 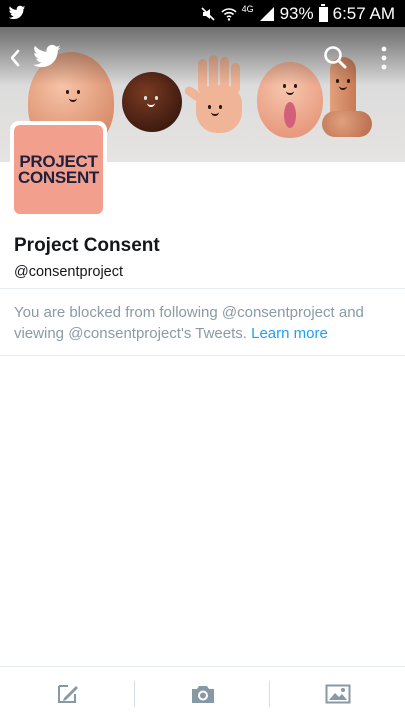 I want to click on signal-icon, so click(x=266, y=14).